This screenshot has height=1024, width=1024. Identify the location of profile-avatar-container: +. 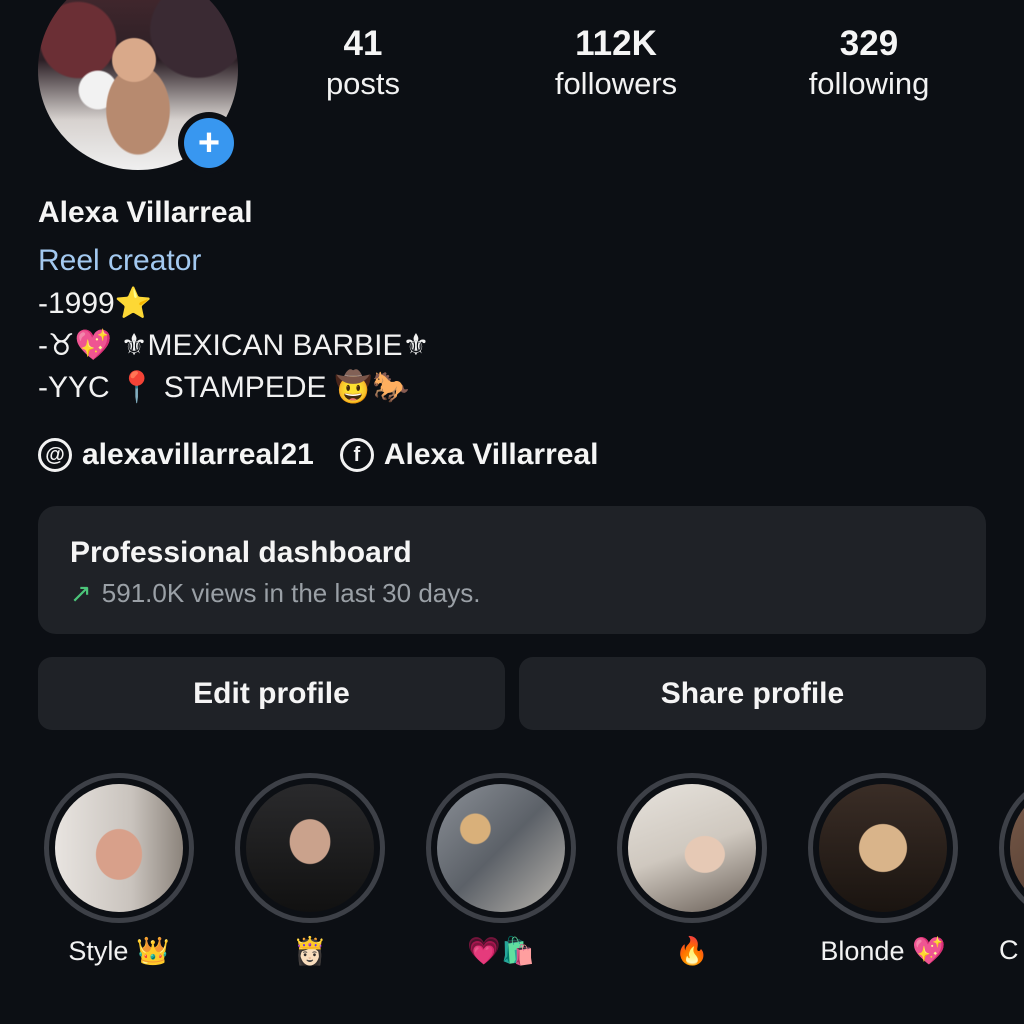
(139, 87).